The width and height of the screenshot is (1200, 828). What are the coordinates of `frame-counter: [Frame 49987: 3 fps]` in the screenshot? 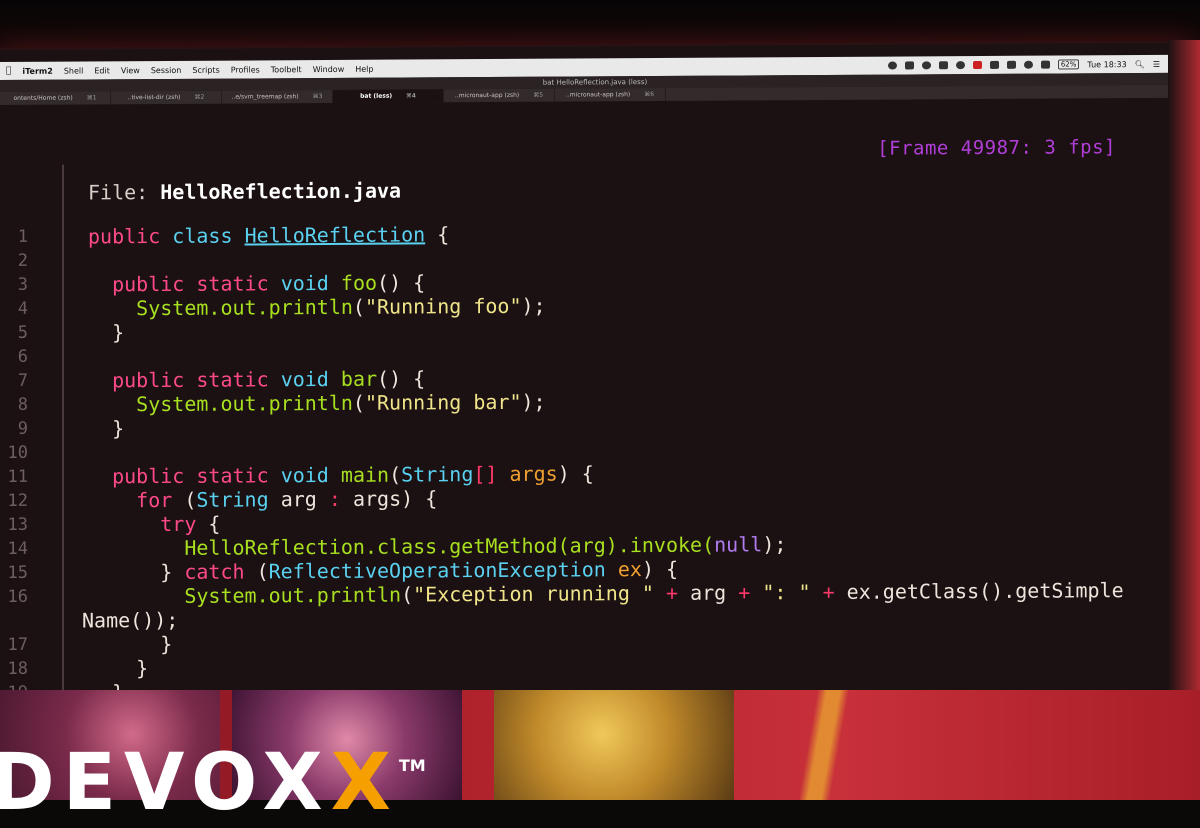 It's located at (996, 147).